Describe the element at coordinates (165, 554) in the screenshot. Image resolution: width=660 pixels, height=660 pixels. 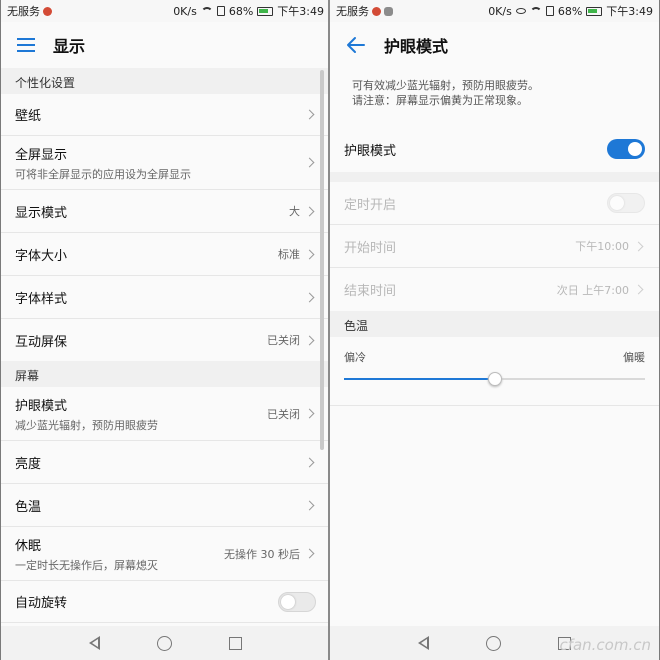
I see `settings-row-sleep: 休眠 一定时长无操作后，屏幕熄灭 无操作 30 秒后` at that location.